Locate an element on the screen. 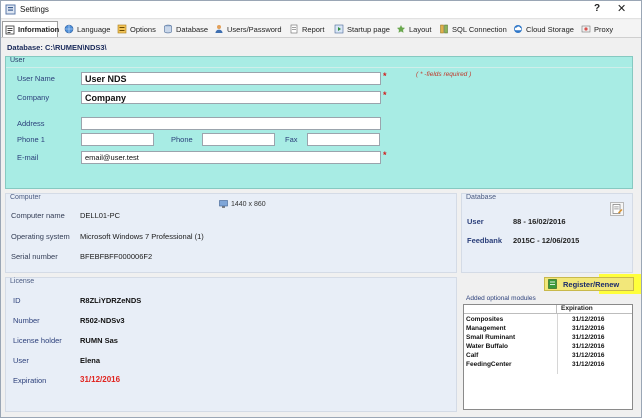 This screenshot has width=642, height=418. company-required: * is located at coordinates (385, 95).